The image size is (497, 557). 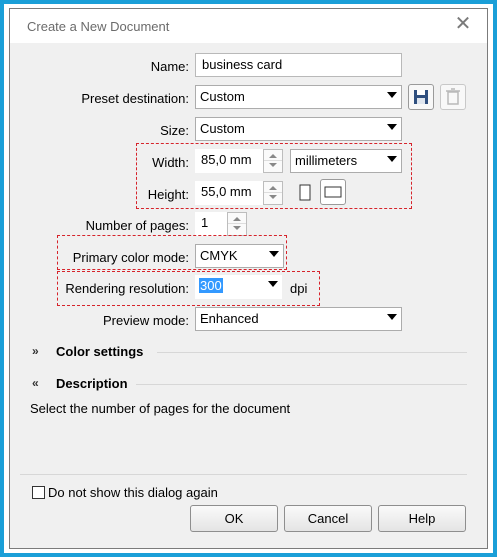 What do you see at coordinates (237, 224) in the screenshot?
I see `pages-spinner` at bounding box center [237, 224].